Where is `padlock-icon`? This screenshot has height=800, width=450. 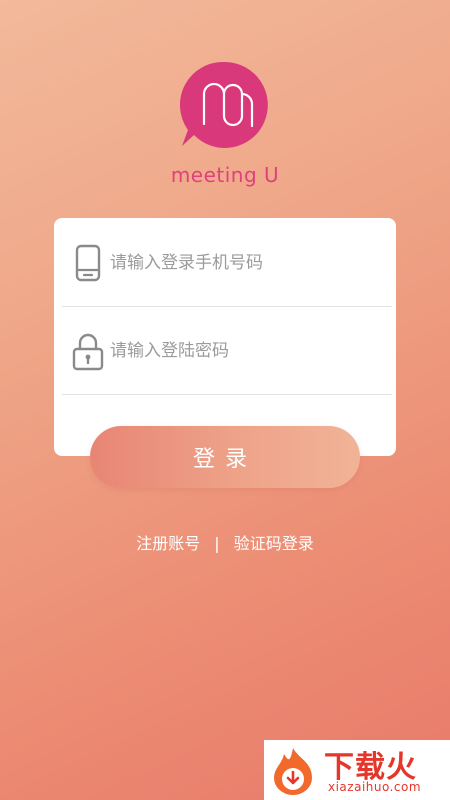 padlock-icon is located at coordinates (88, 352).